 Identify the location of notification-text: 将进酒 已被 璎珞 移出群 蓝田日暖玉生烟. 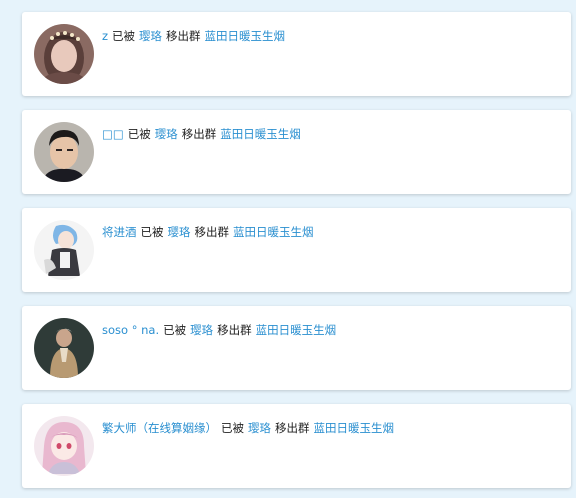
(208, 232).